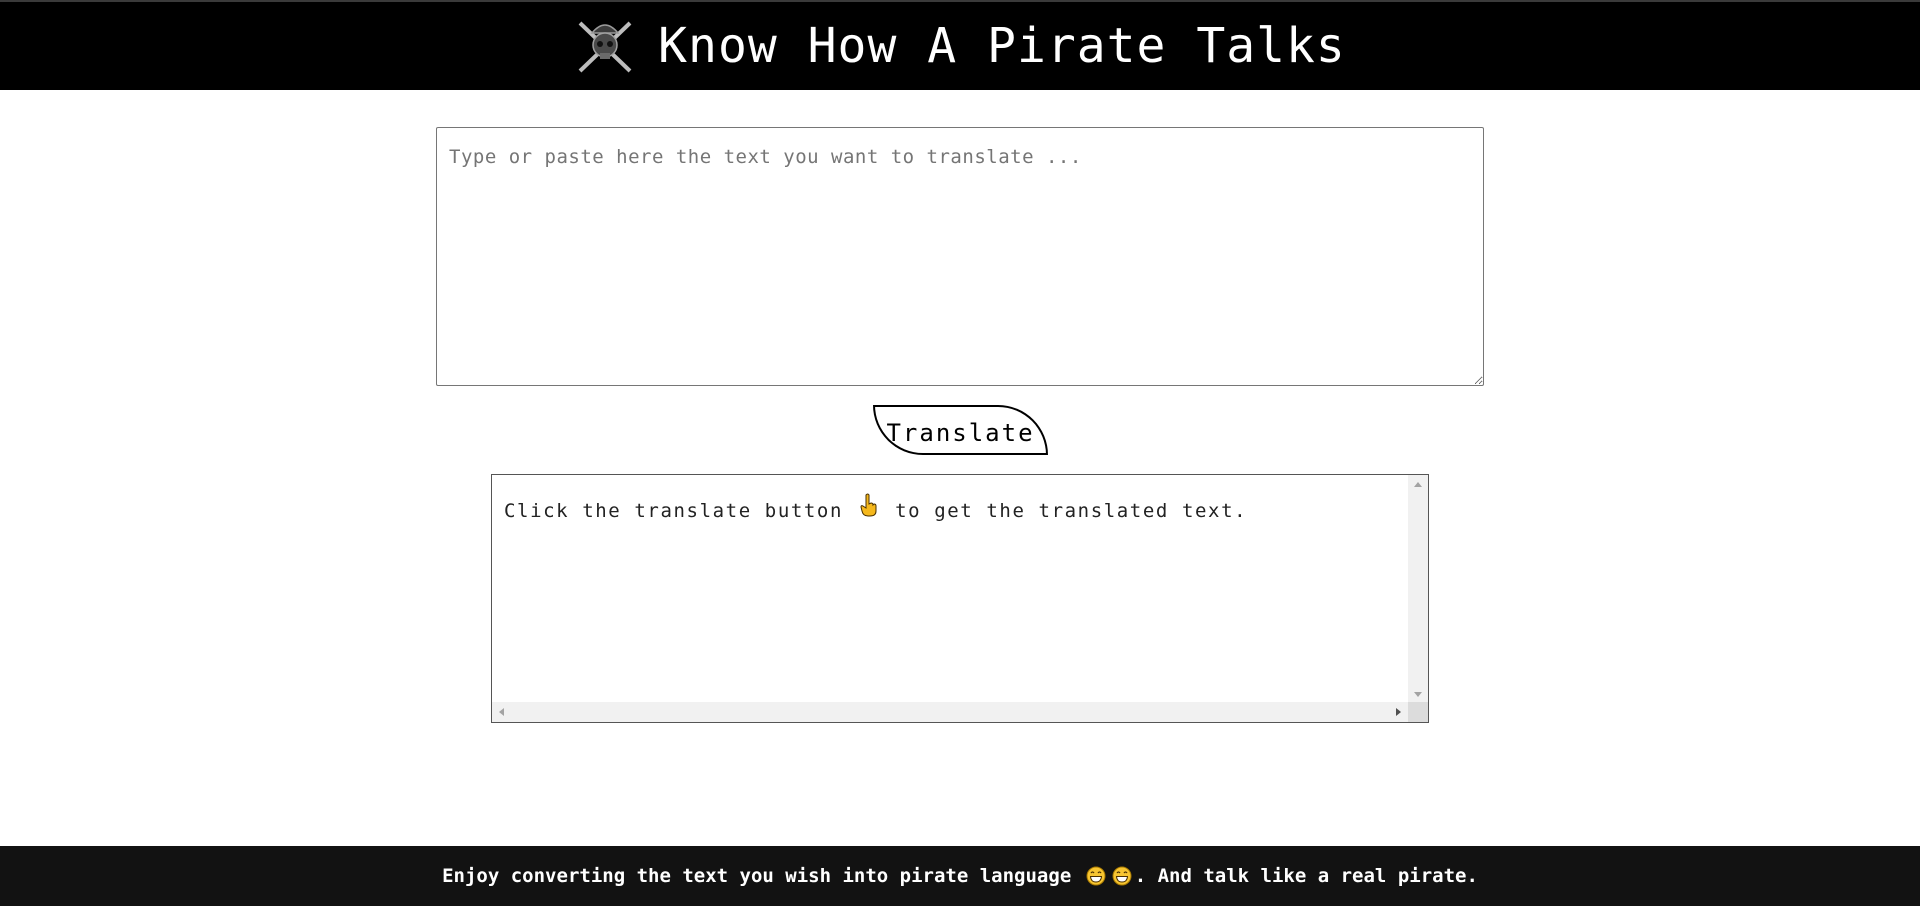  I want to click on footer-text-after: . And talk like a real pirate., so click(1306, 876).